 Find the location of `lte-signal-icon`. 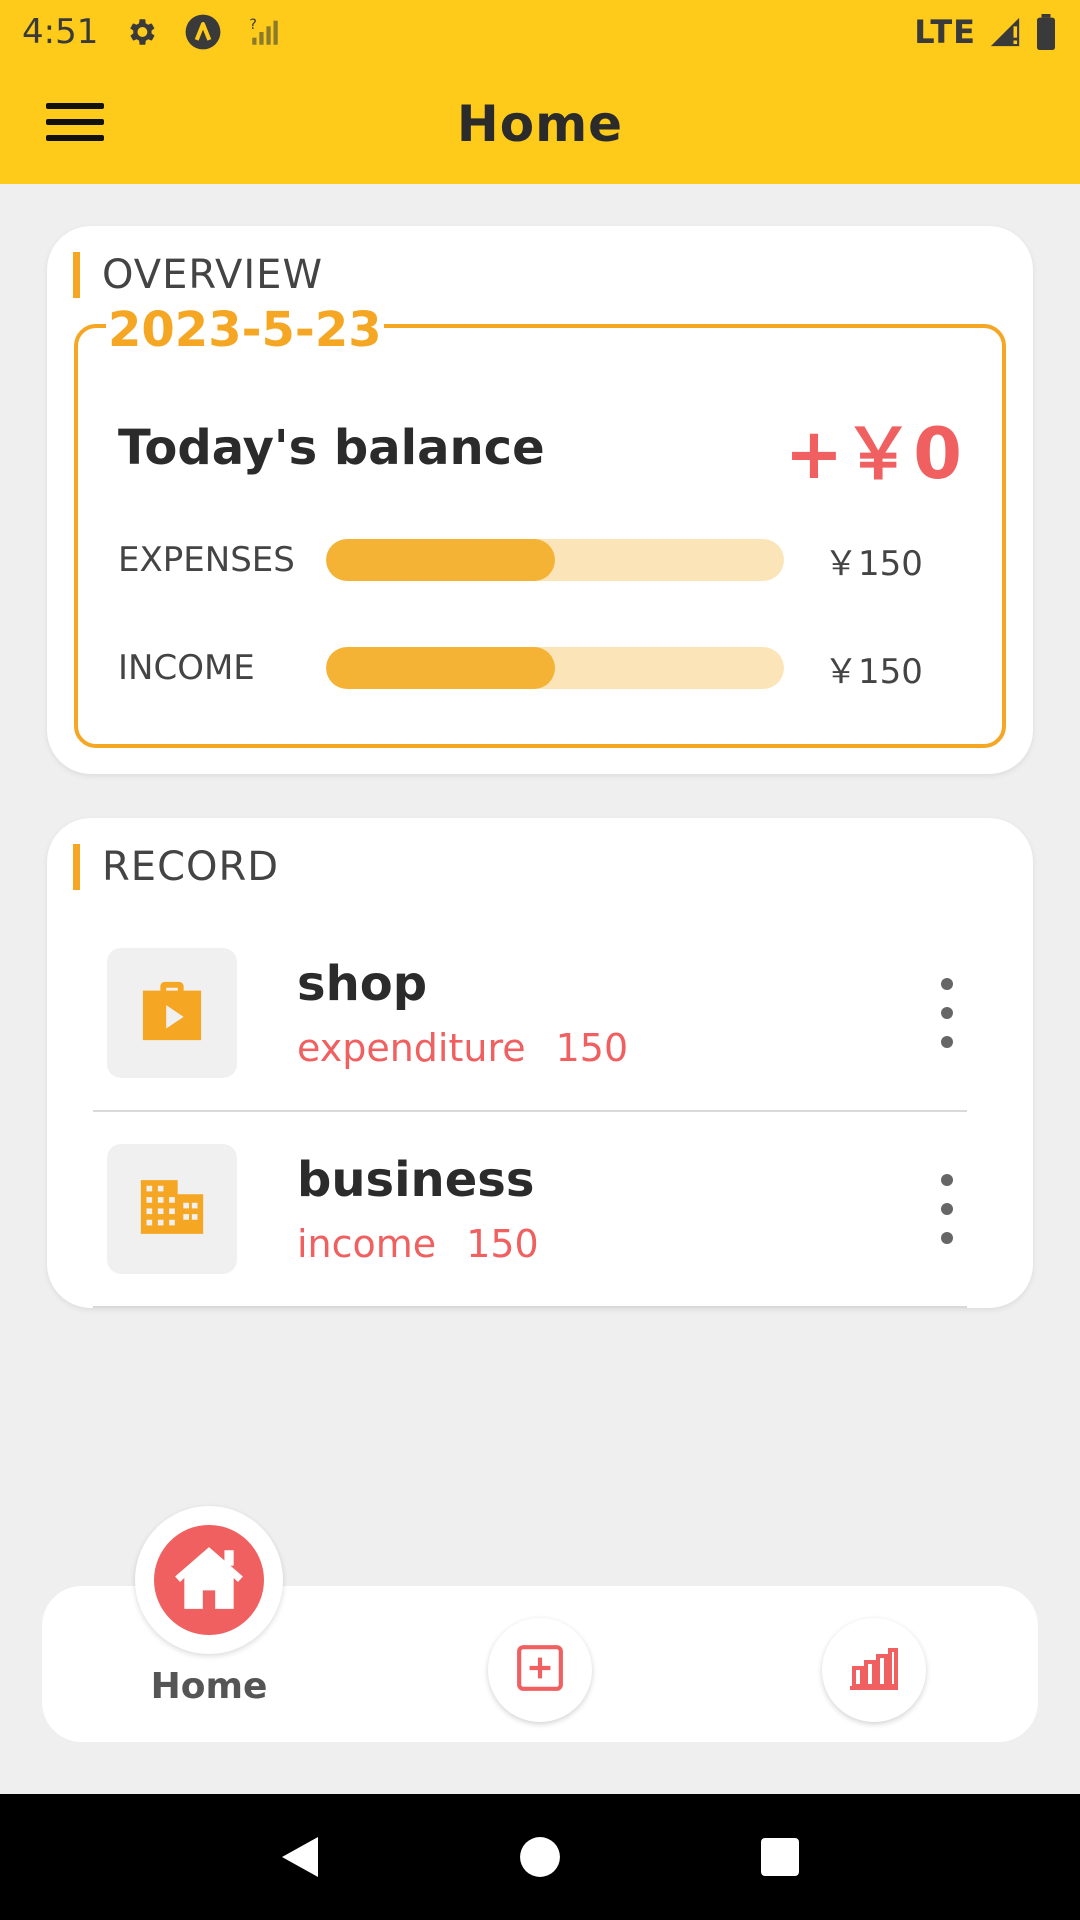

lte-signal-icon is located at coordinates (1005, 32).